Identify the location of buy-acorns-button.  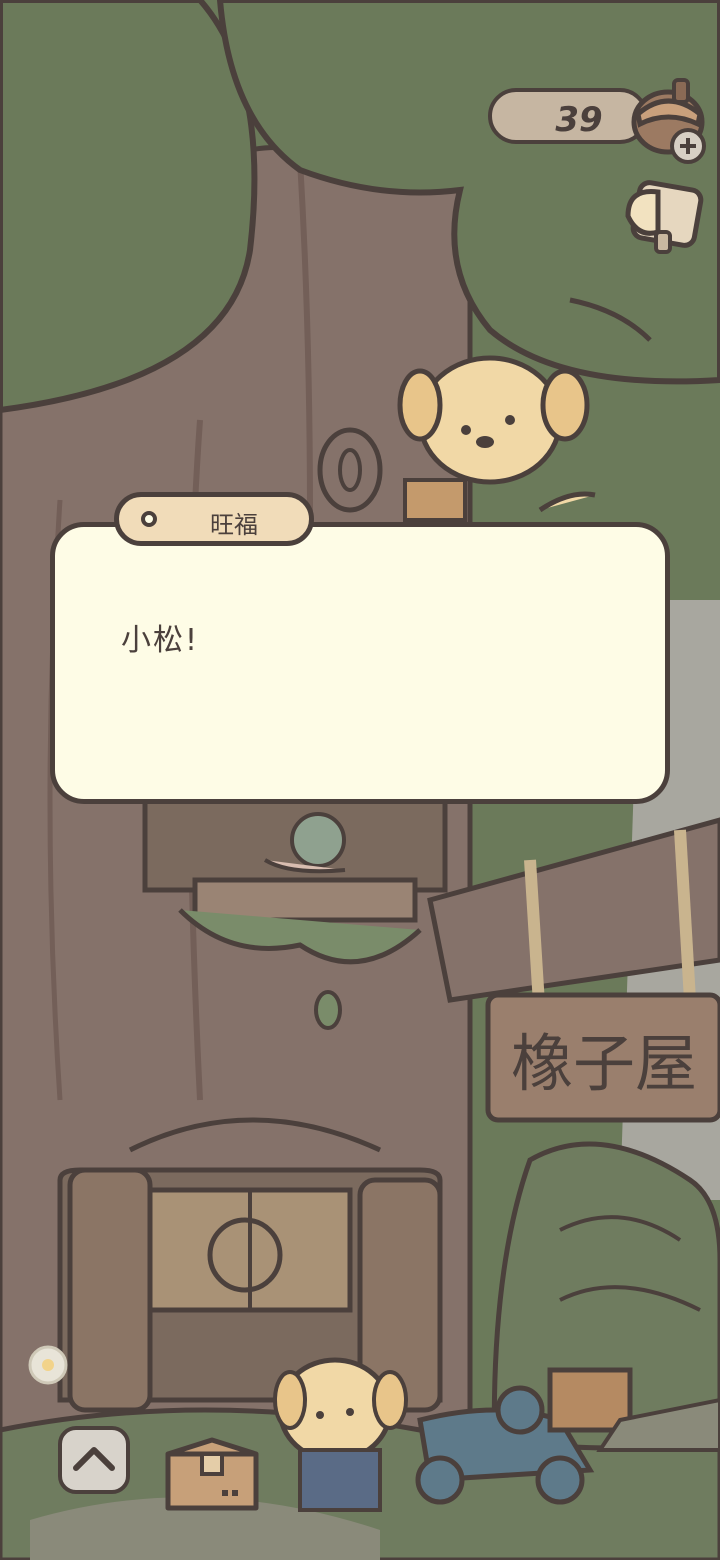
(669, 119).